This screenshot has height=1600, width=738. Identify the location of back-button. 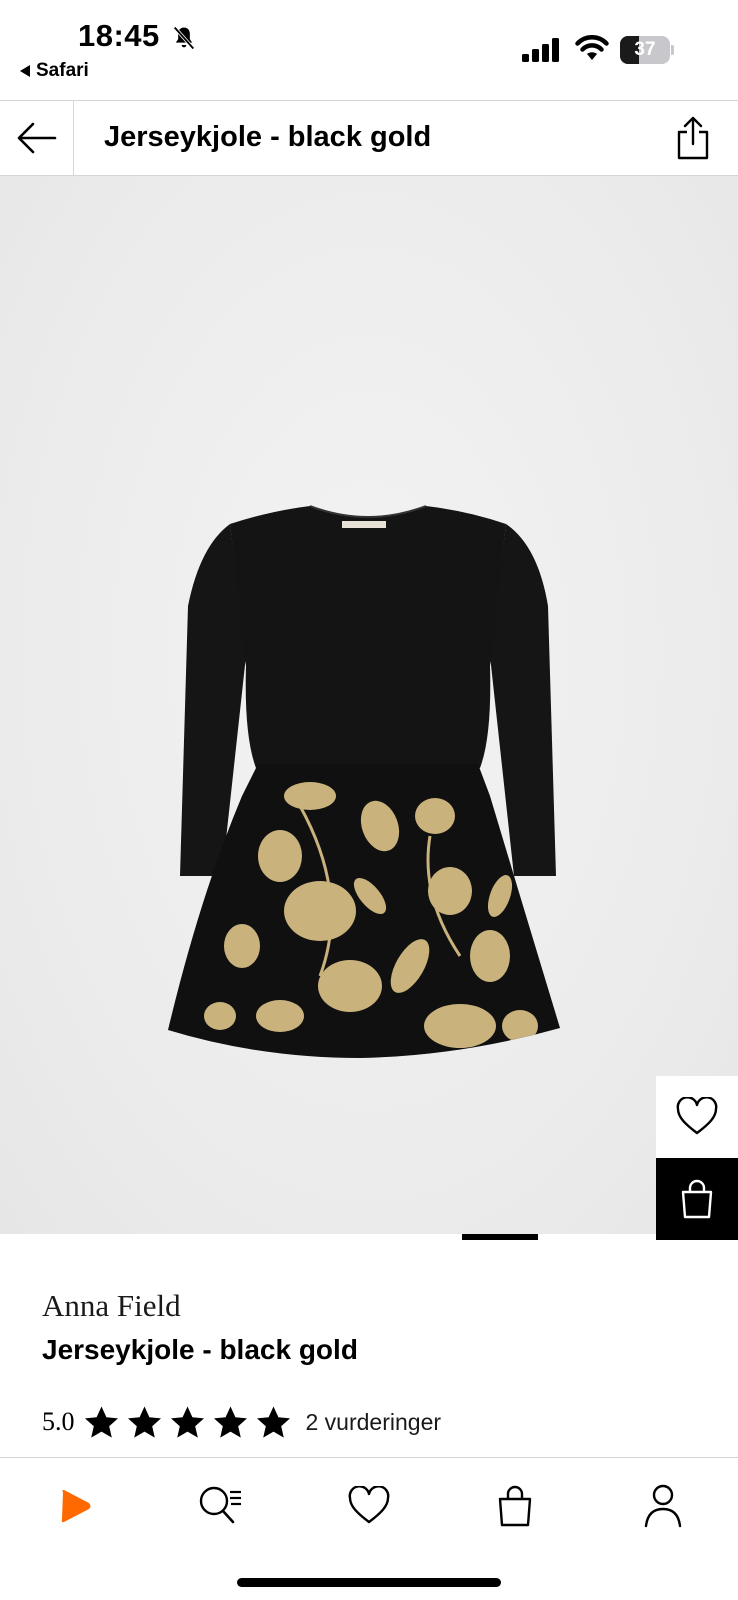
(37, 138).